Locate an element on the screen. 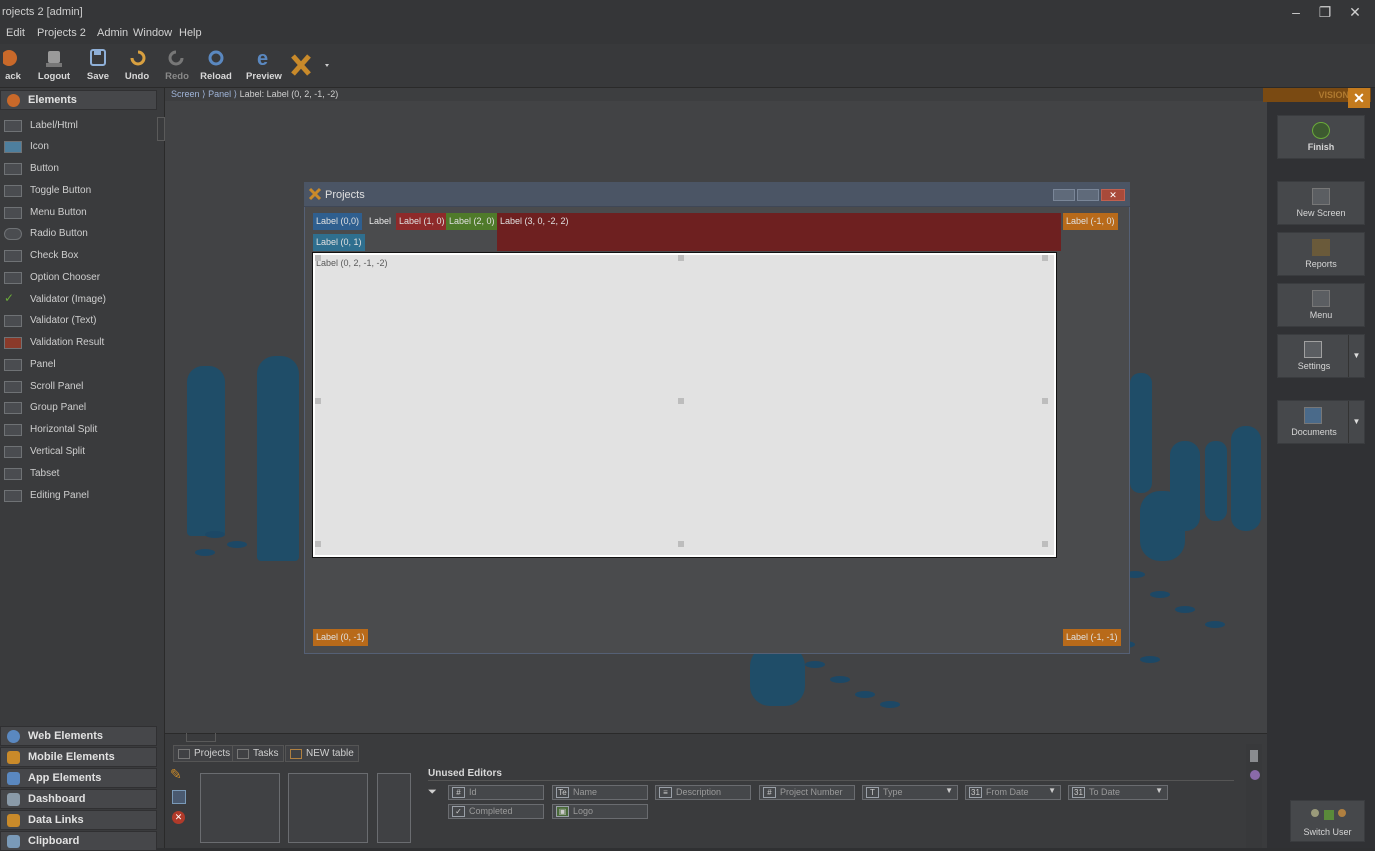 The width and height of the screenshot is (1375, 851). form-icon is located at coordinates (179, 797).